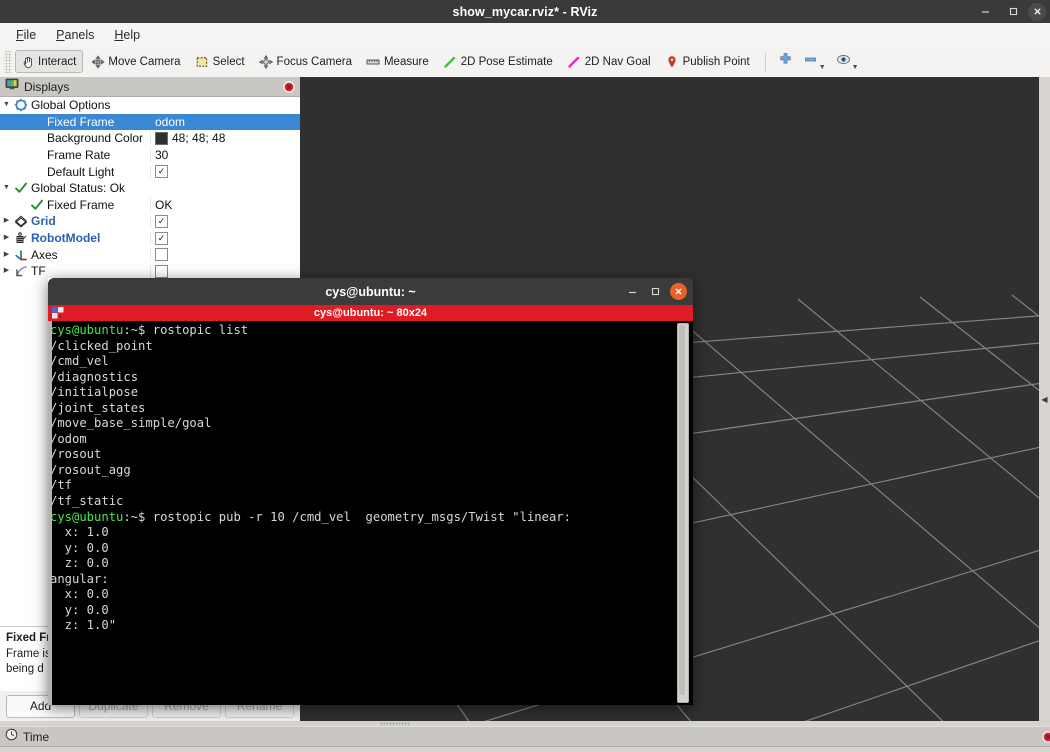  Describe the element at coordinates (632, 291) in the screenshot. I see `terminal-minimize-button` at that location.